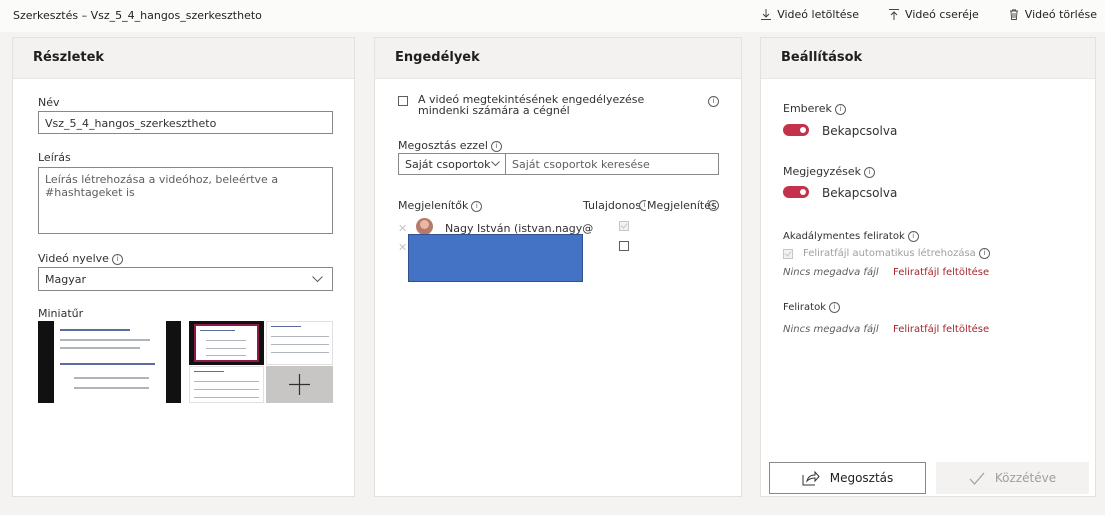  I want to click on thumbnail-2-slide, so click(226, 343).